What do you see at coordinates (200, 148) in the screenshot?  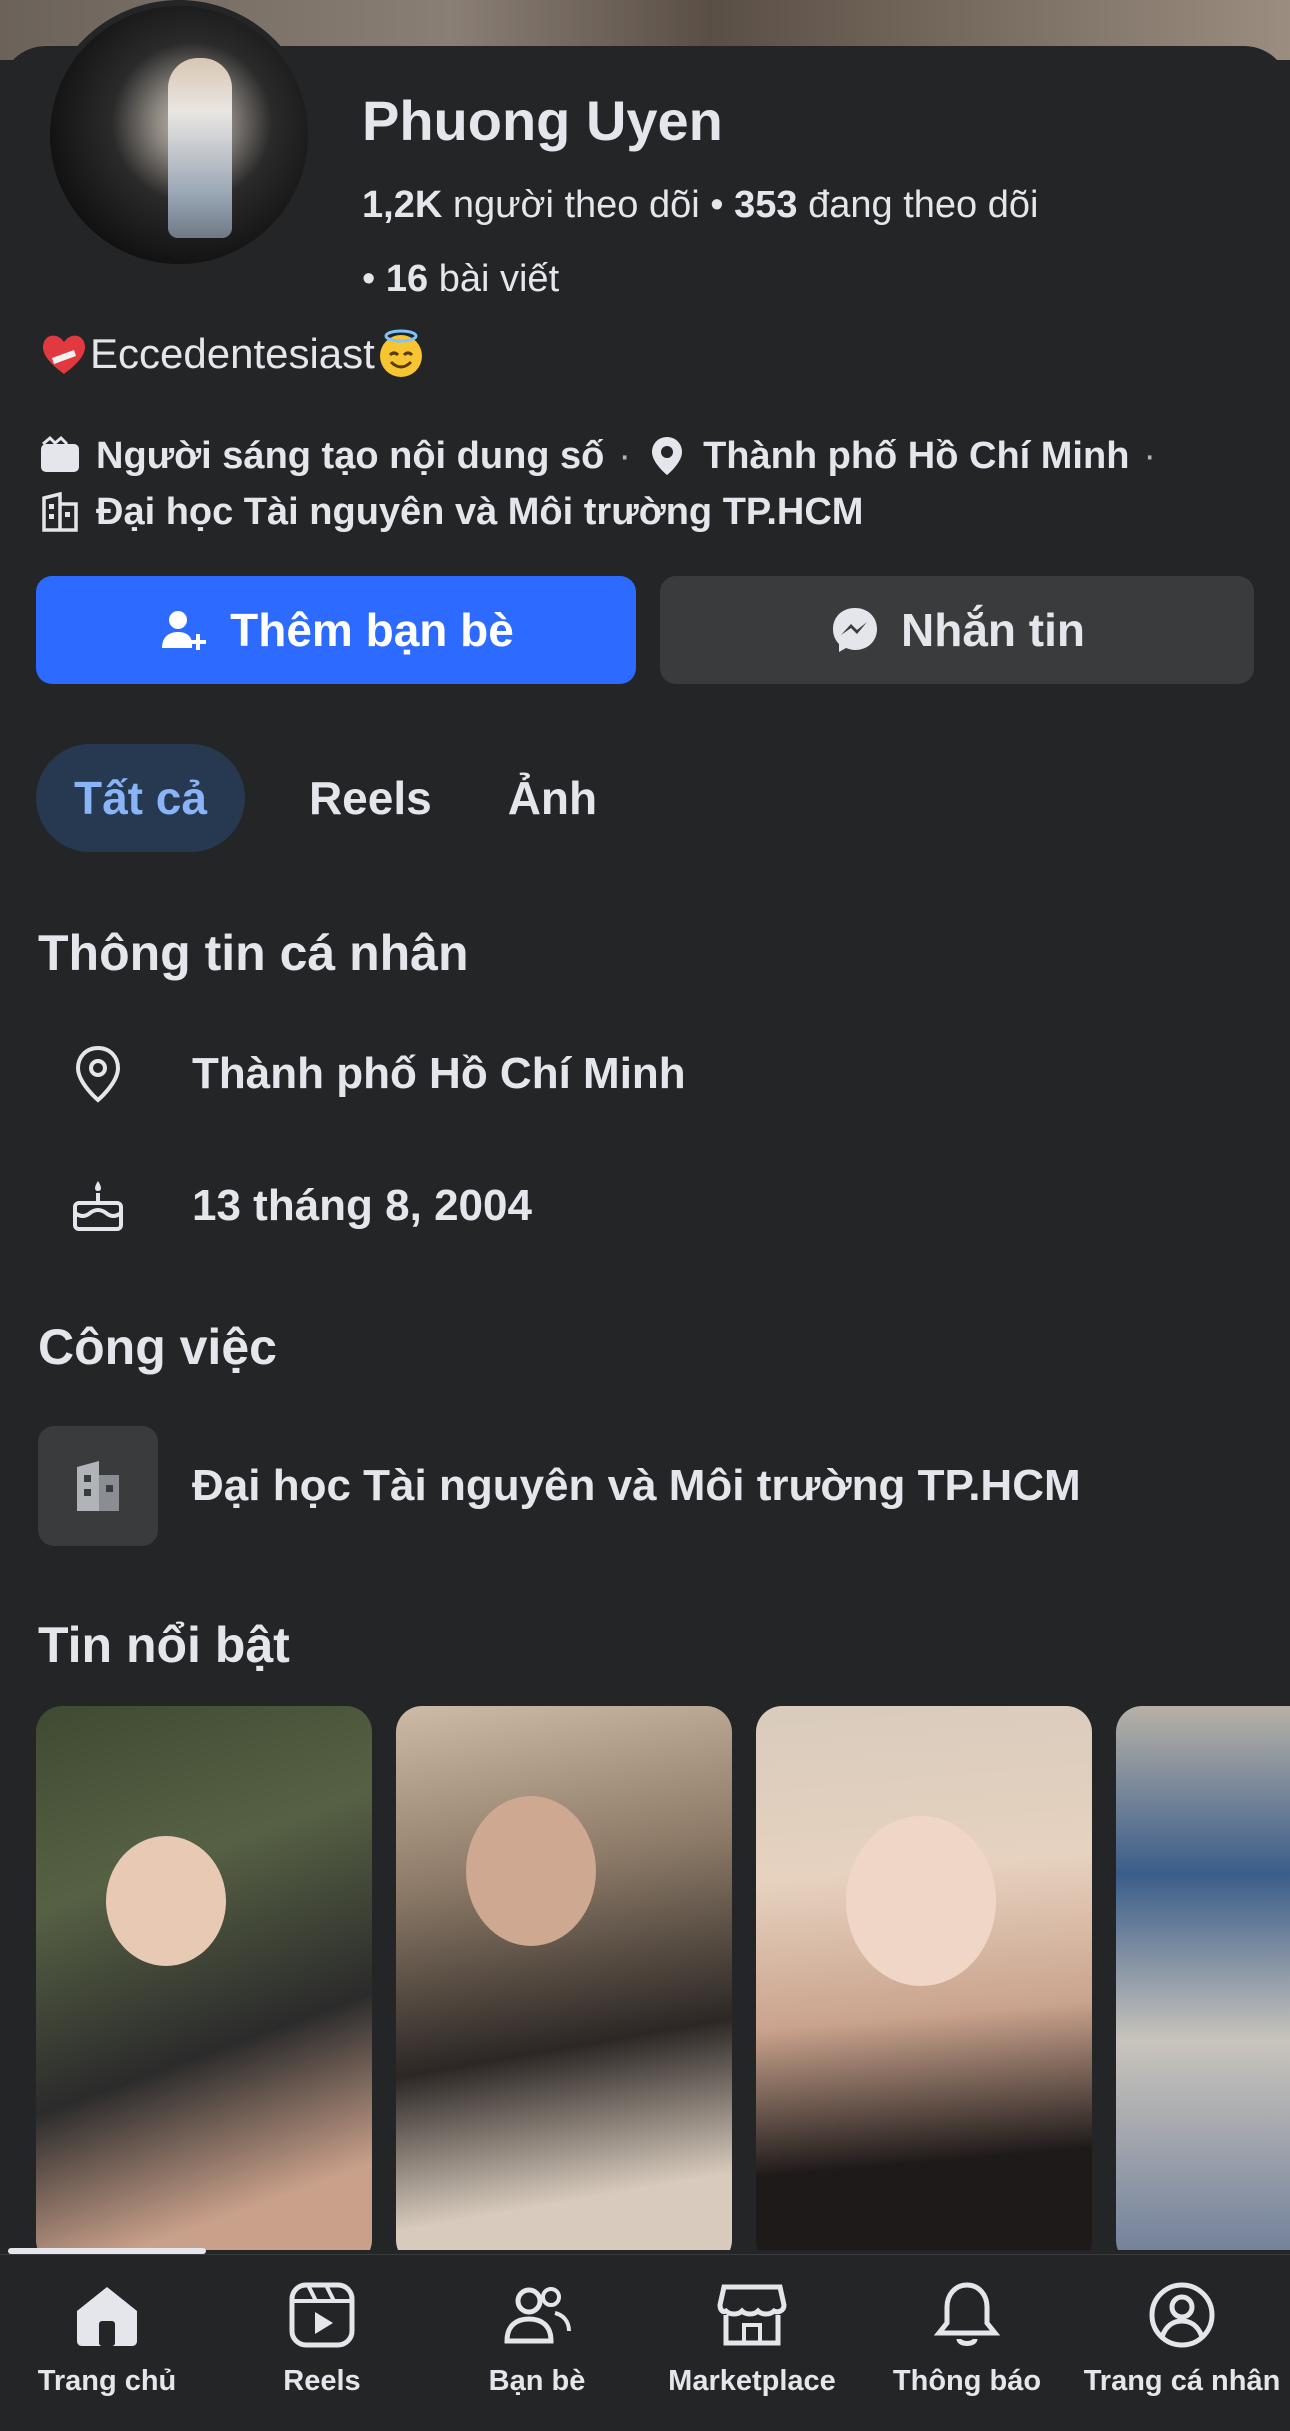 I see `avatar-figure` at bounding box center [200, 148].